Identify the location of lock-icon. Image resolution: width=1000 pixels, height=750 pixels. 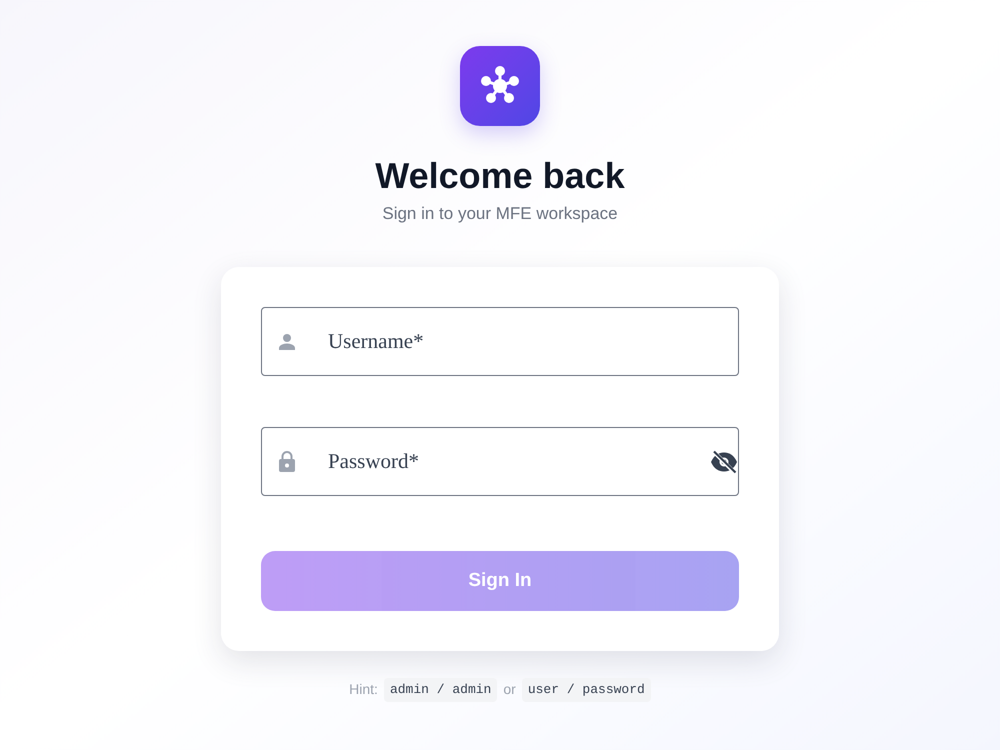
(287, 461).